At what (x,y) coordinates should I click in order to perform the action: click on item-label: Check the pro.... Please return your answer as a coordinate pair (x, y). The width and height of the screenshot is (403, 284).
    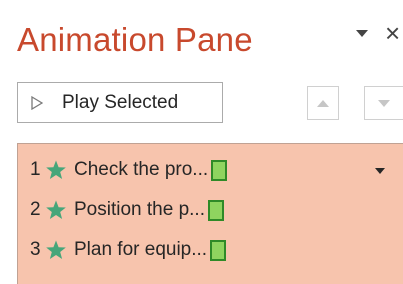
    Looking at the image, I should click on (141, 169).